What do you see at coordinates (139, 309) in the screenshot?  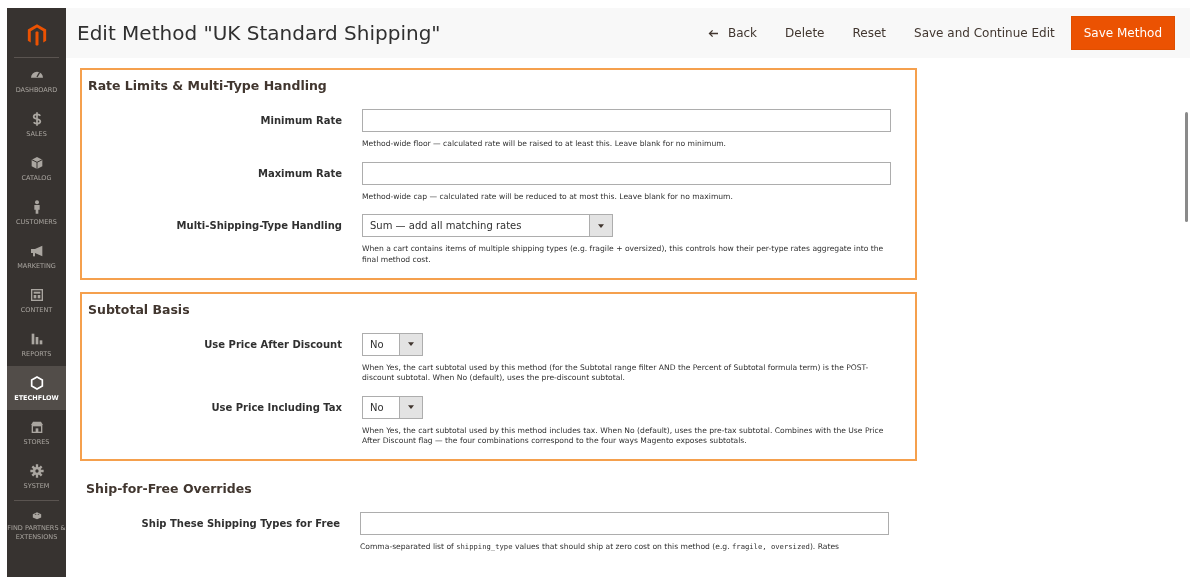 I see `section-title: Subtotal Basis` at bounding box center [139, 309].